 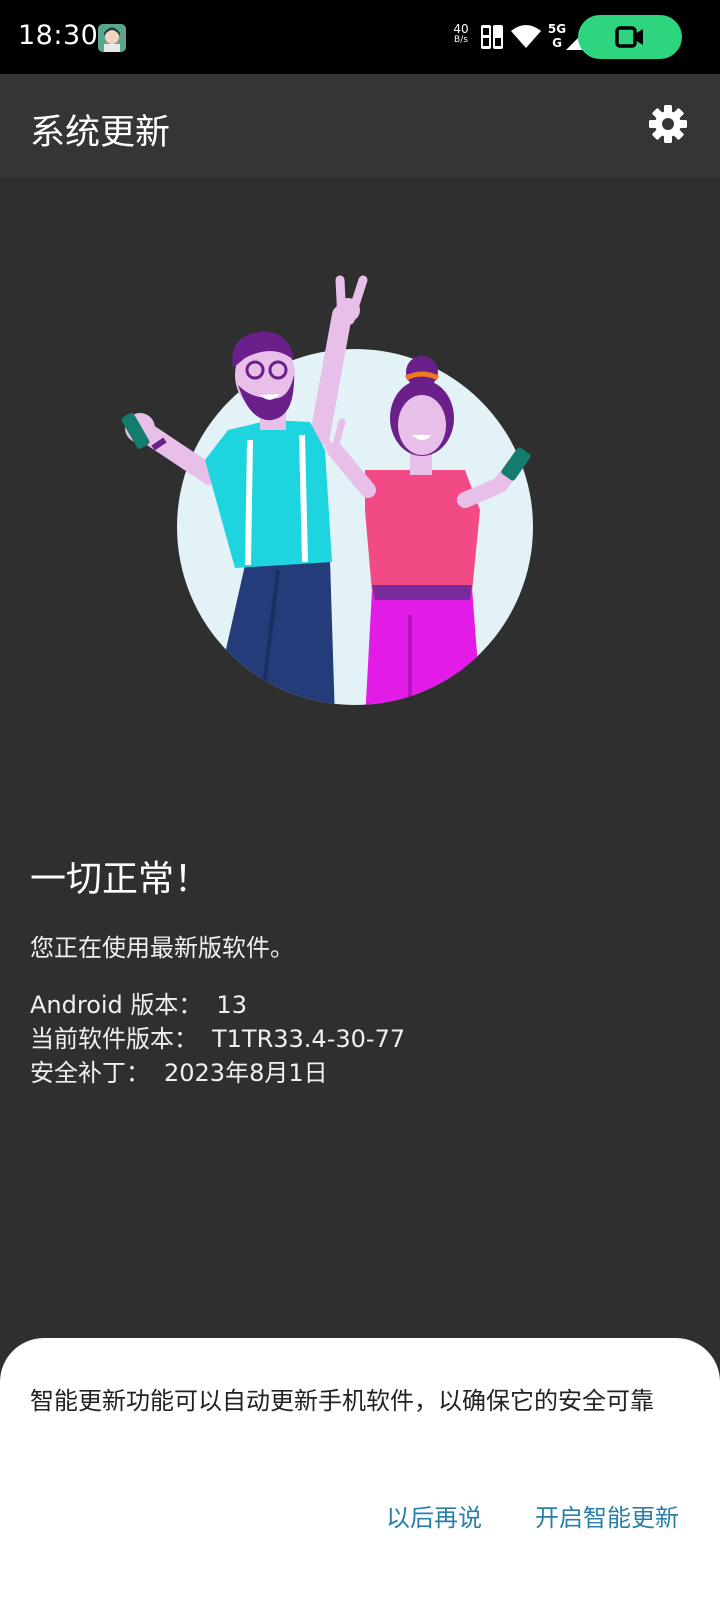 I want to click on network-type-bottom: G, so click(x=557, y=43).